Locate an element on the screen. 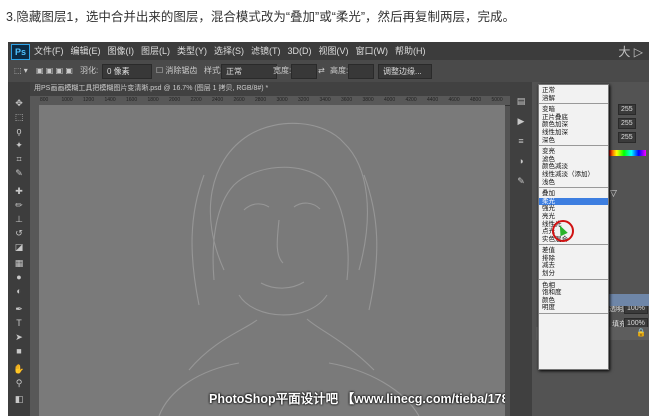 The width and height of the screenshot is (649, 416). menu-item: 选择(S) is located at coordinates (229, 51).